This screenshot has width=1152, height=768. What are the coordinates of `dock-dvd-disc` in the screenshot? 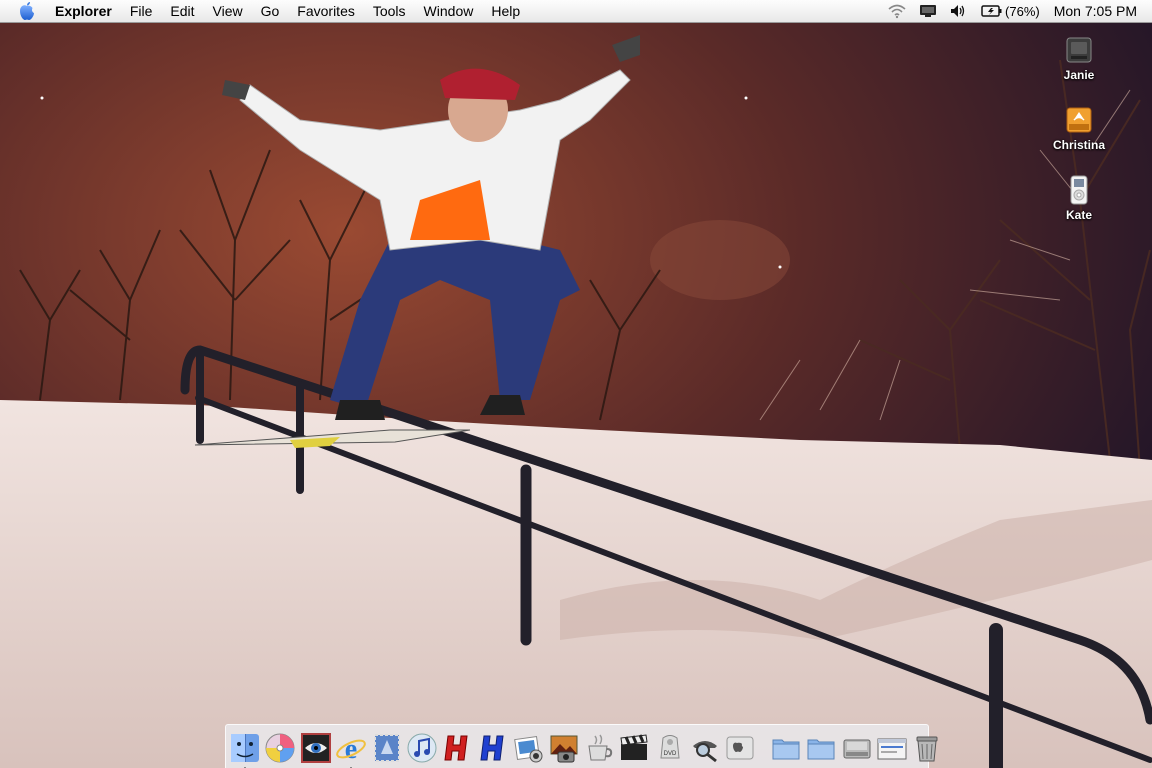 It's located at (280, 748).